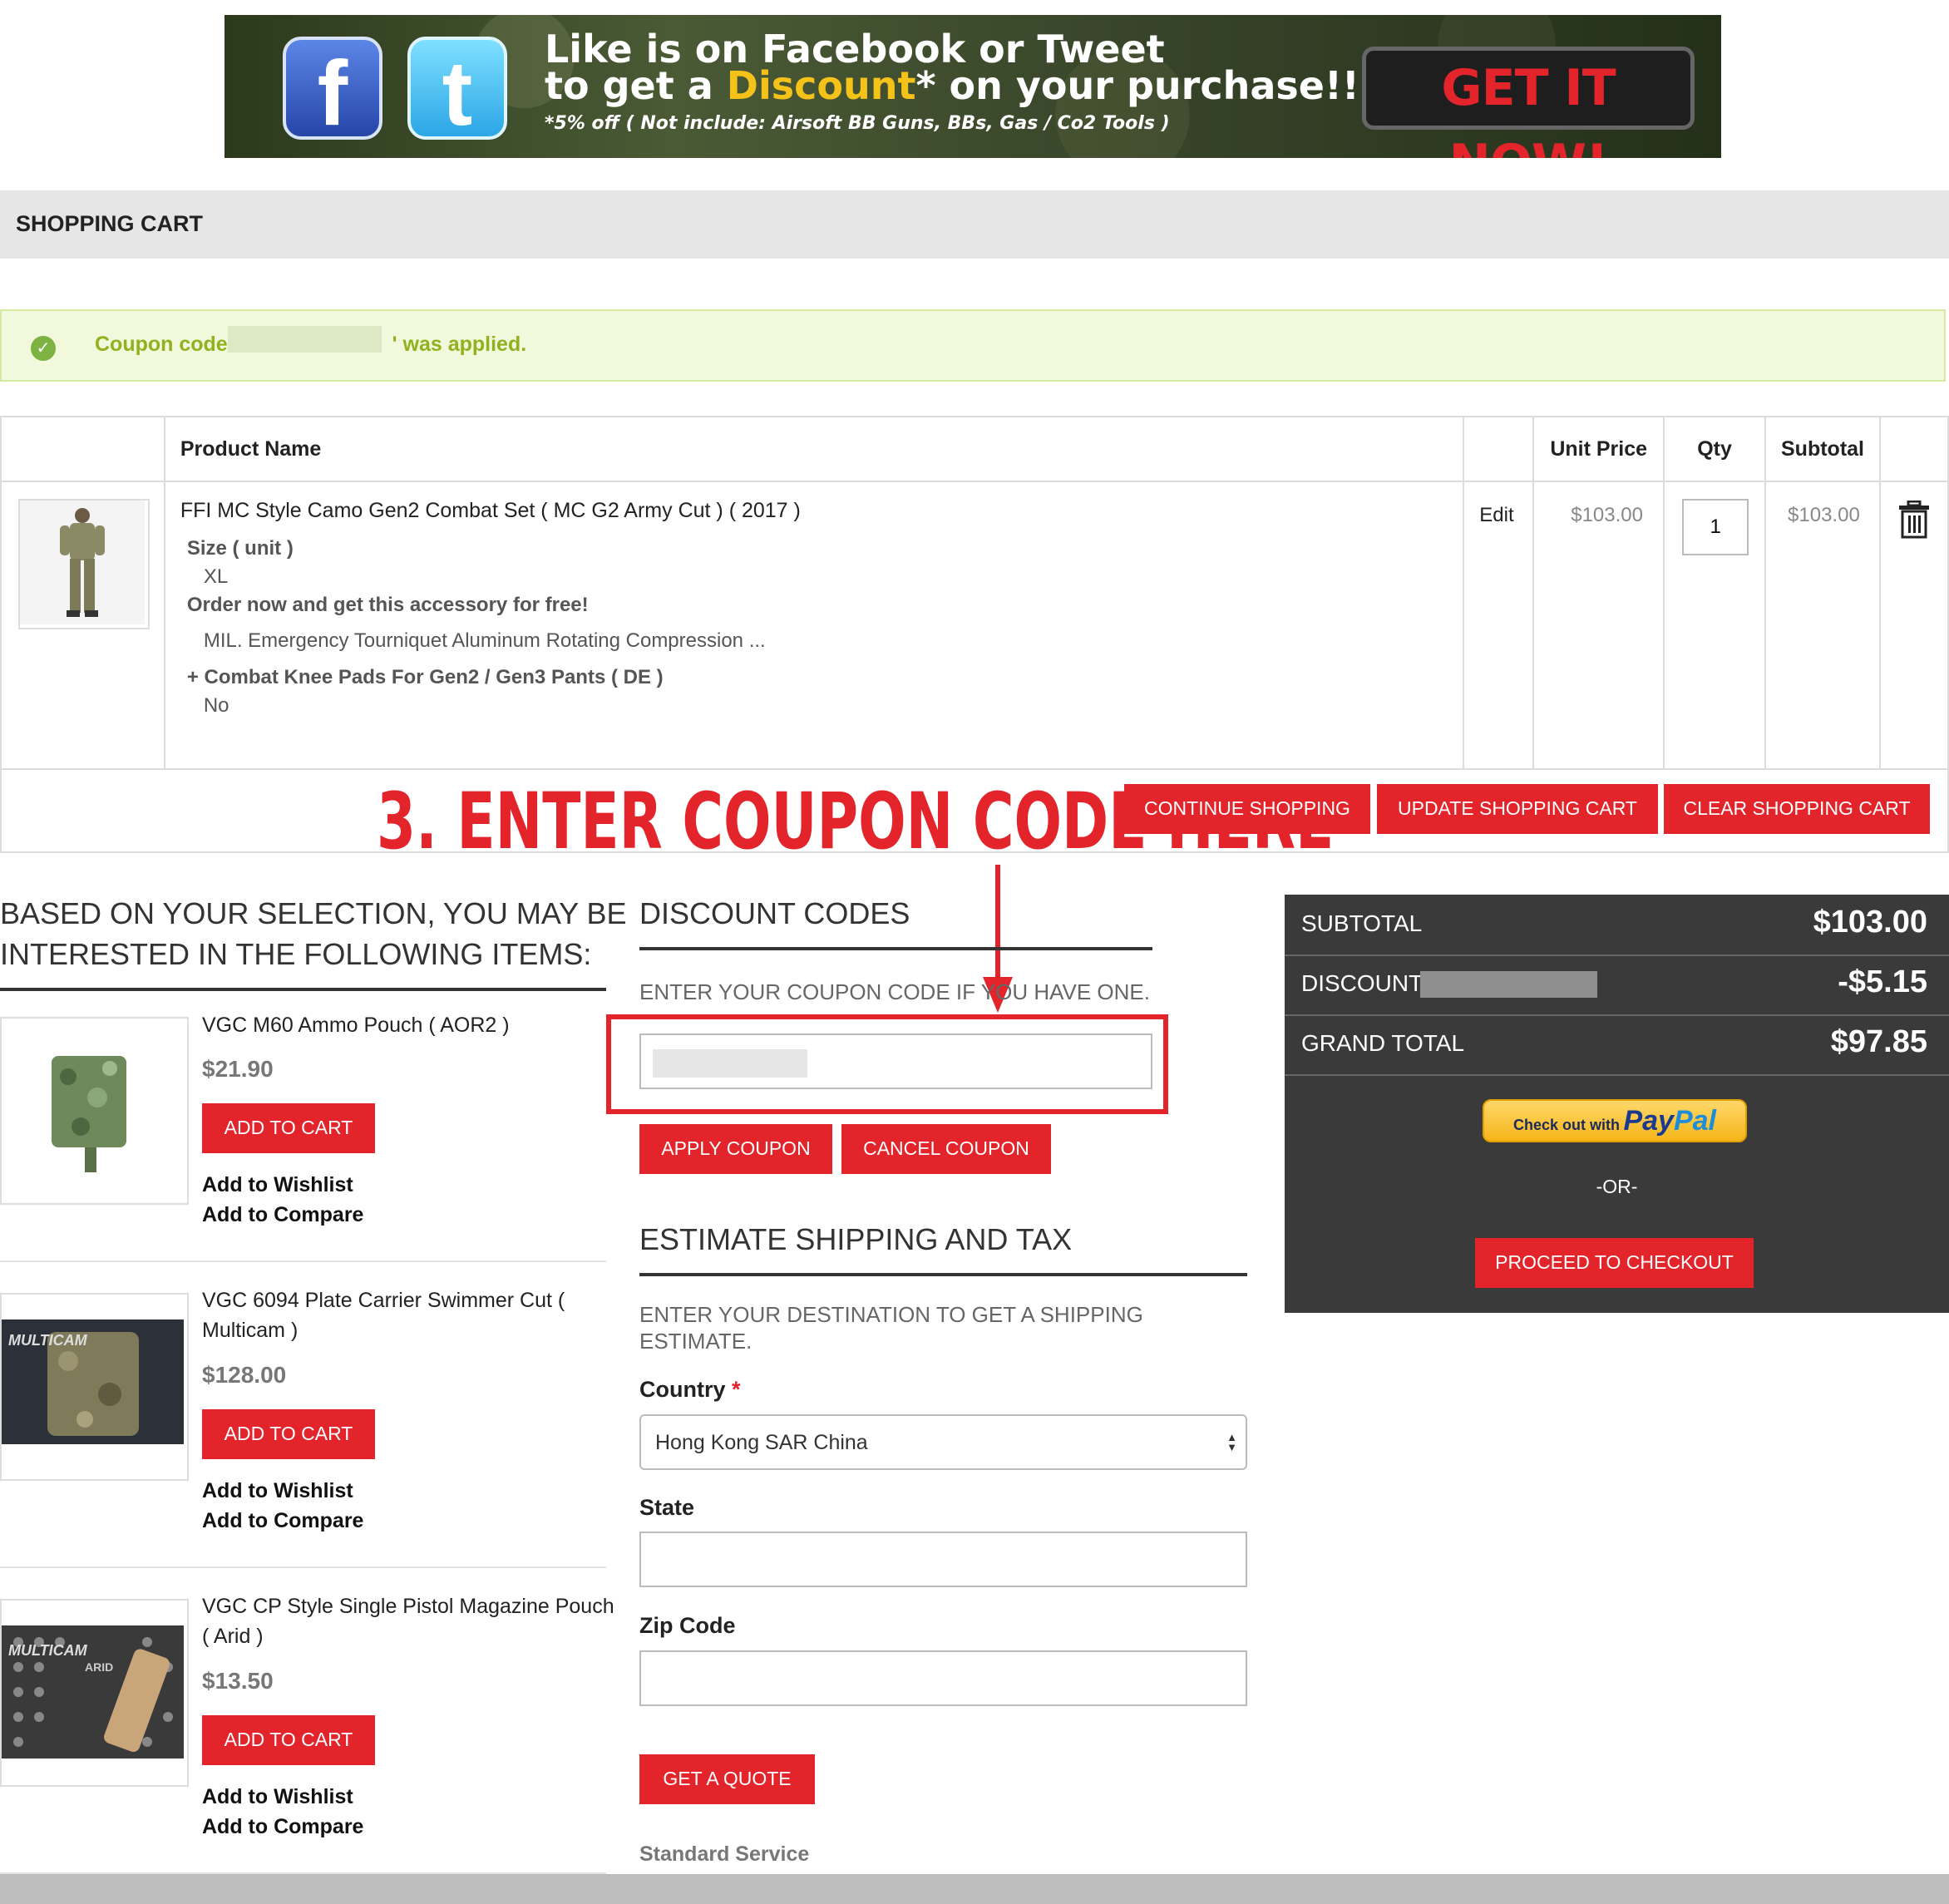  Describe the element at coordinates (946, 1149) in the screenshot. I see `cancel-coupon-button: CANCEL COUPON` at that location.